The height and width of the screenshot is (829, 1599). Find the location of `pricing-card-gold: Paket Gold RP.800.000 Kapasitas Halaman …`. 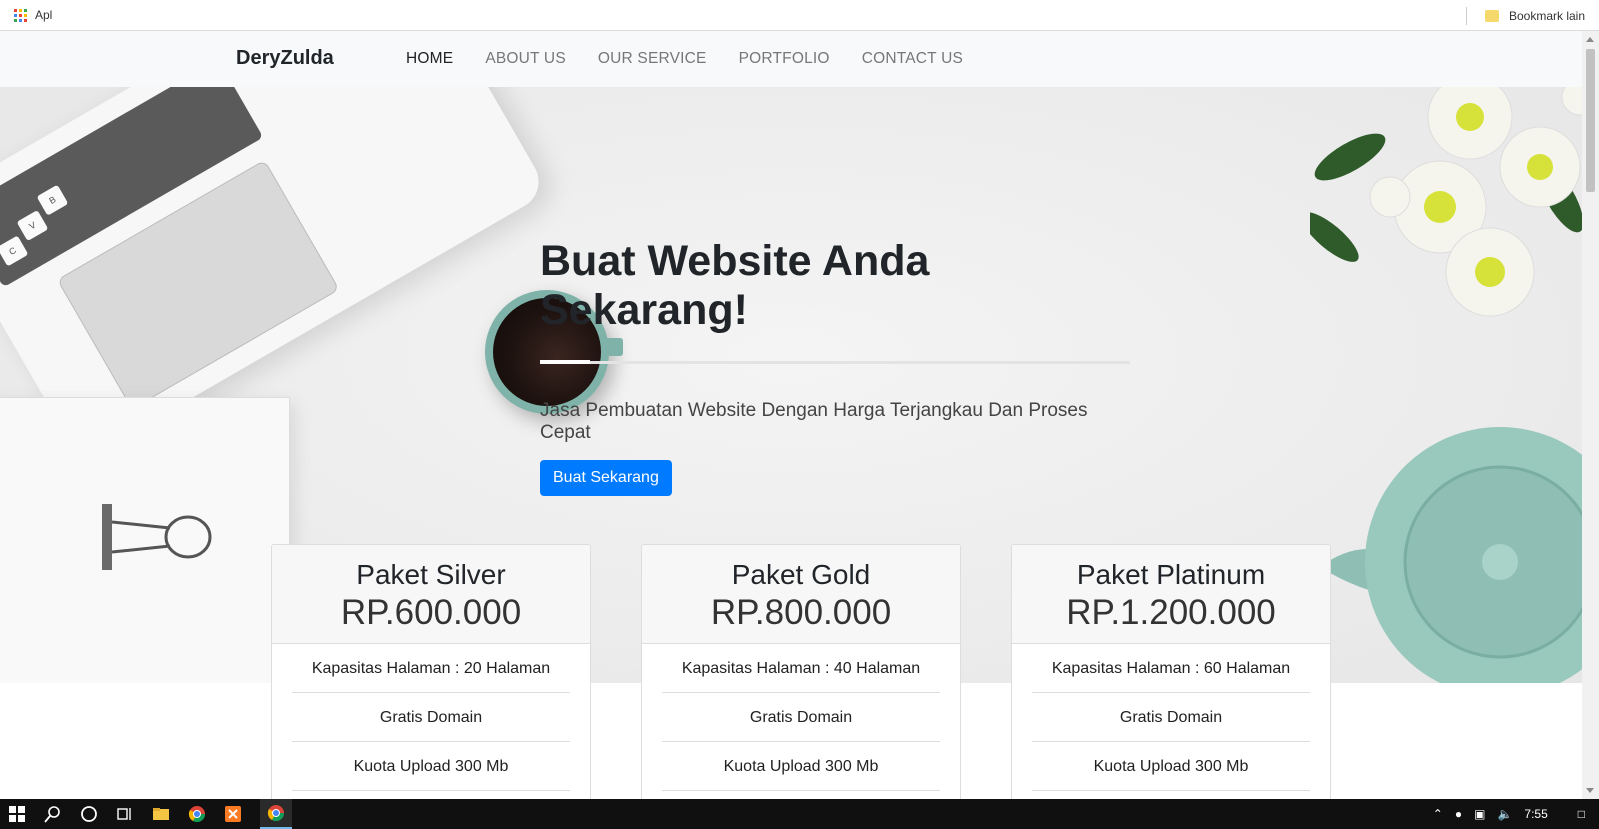

pricing-card-gold: Paket Gold RP.800.000 Kapasitas Halaman … is located at coordinates (801, 671).